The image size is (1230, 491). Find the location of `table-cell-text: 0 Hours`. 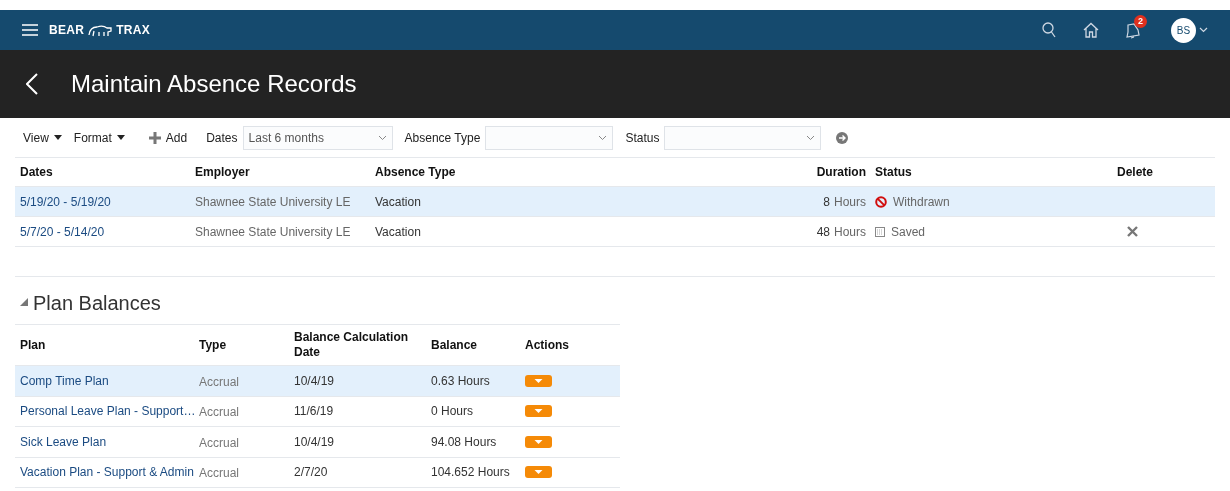

table-cell-text: 0 Hours is located at coordinates (452, 412).